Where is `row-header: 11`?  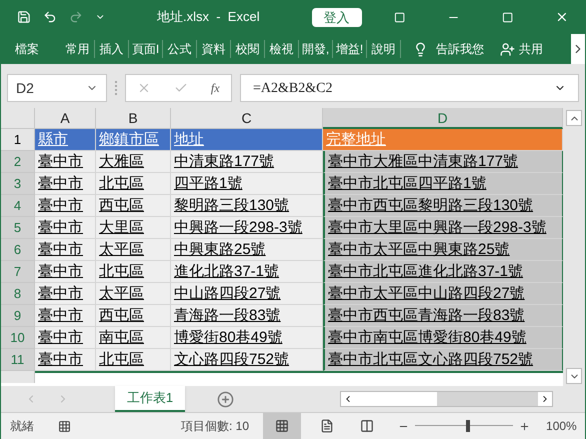
row-header: 11 is located at coordinates (18, 360).